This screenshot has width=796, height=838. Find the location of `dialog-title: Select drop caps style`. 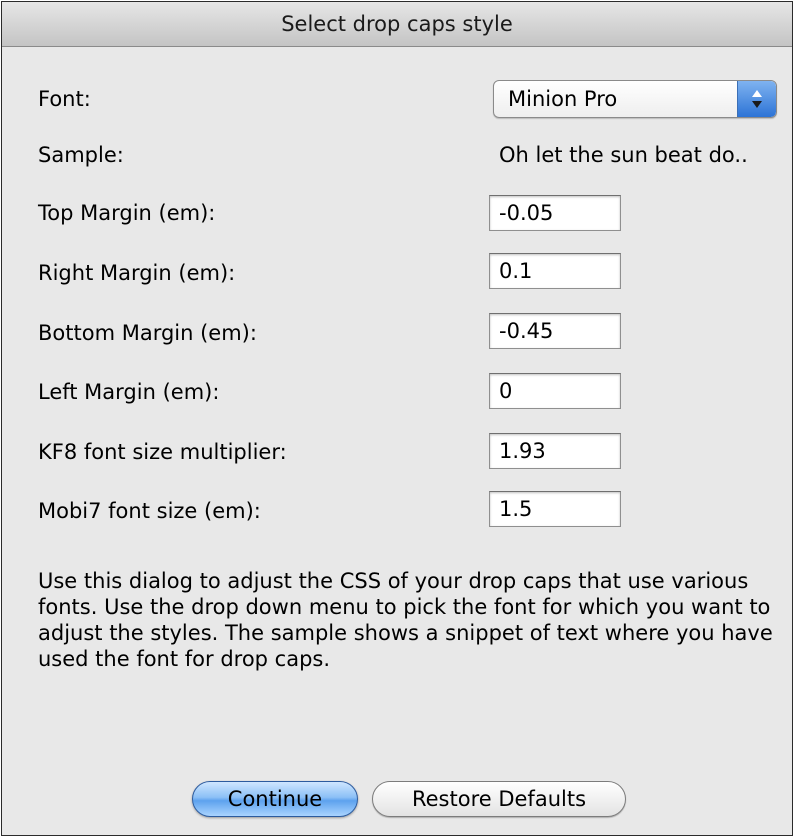

dialog-title: Select drop caps style is located at coordinates (397, 24).